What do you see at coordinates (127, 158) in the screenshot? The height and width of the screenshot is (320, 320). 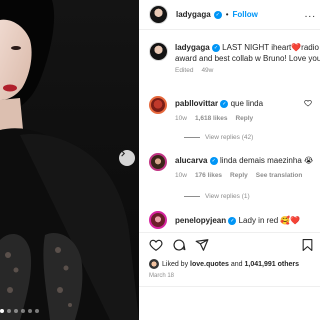 I see `carousel-next-button` at bounding box center [127, 158].